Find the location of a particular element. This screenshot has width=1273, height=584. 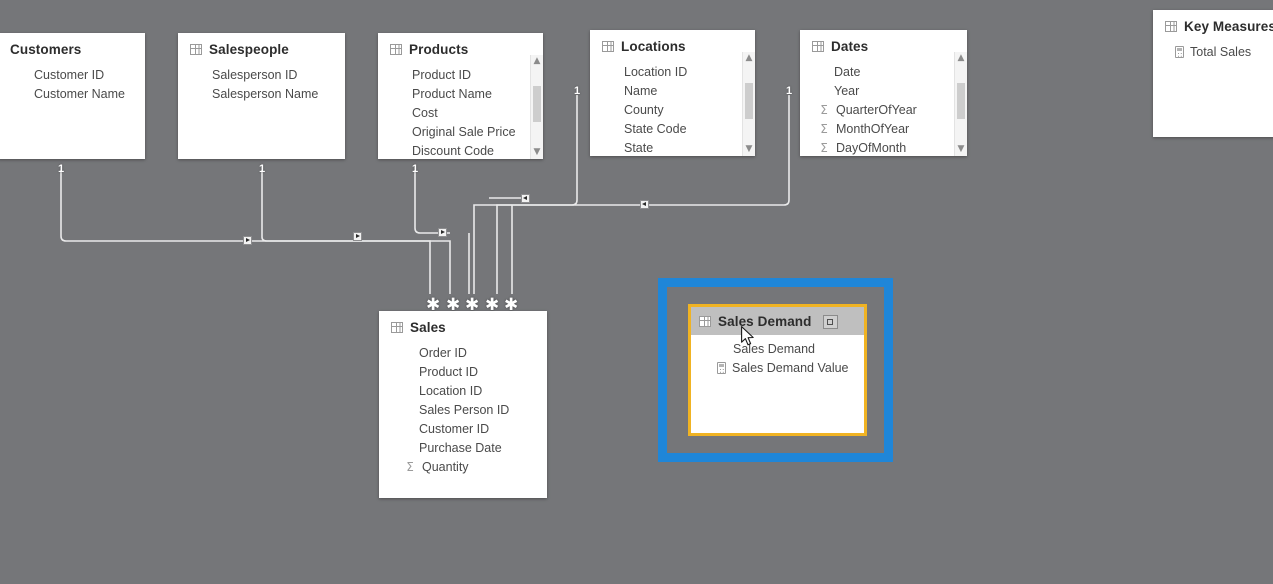

field-label: Original Sale Price is located at coordinates (464, 132).